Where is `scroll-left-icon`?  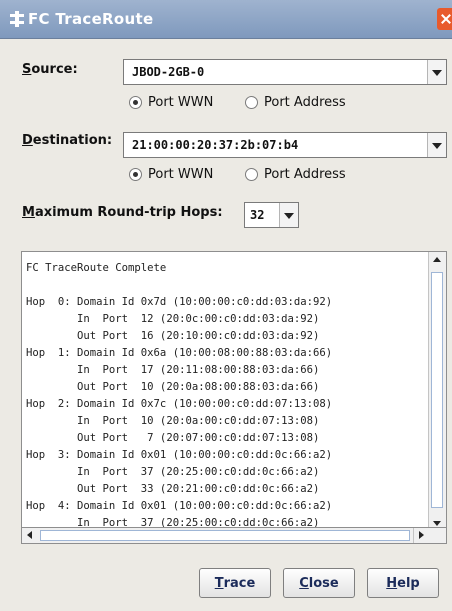
scroll-left-icon is located at coordinates (30, 535).